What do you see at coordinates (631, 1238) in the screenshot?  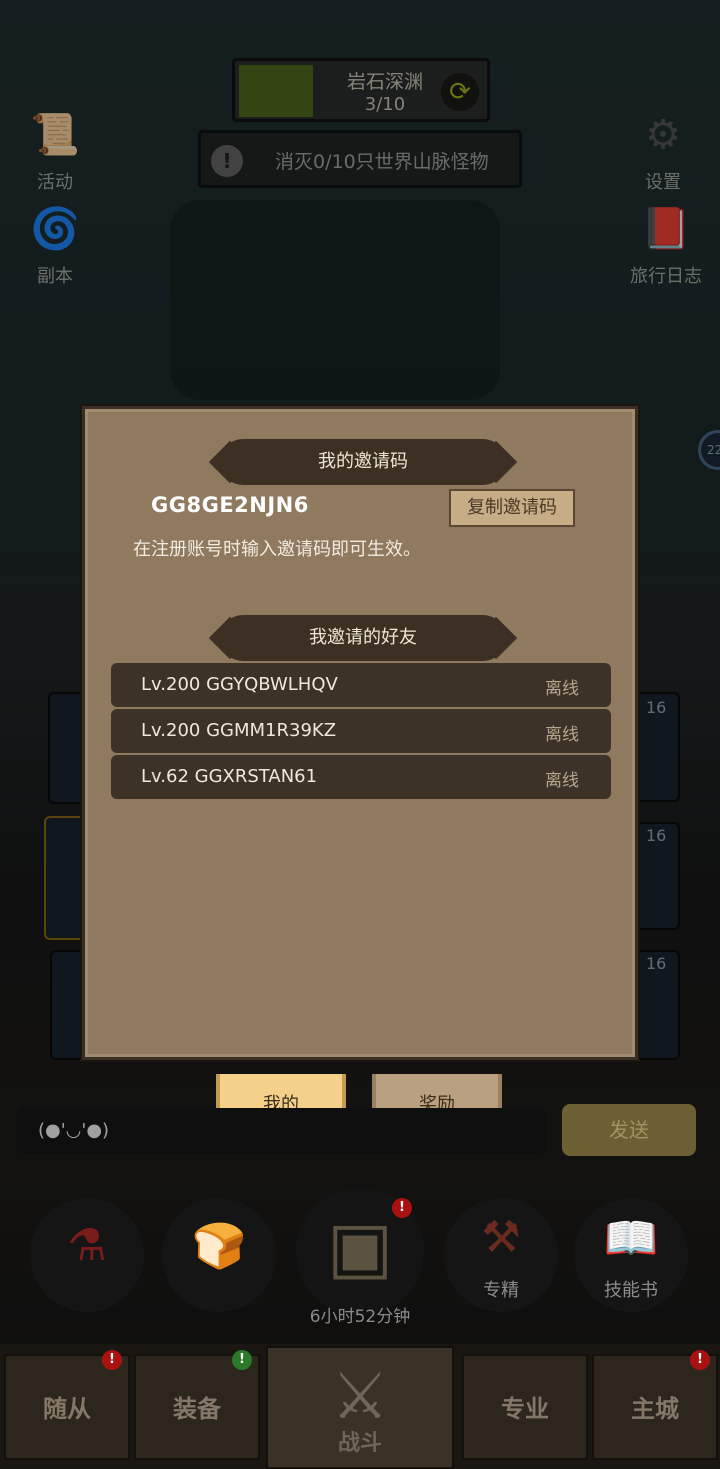 I see `book-icon: 📖` at bounding box center [631, 1238].